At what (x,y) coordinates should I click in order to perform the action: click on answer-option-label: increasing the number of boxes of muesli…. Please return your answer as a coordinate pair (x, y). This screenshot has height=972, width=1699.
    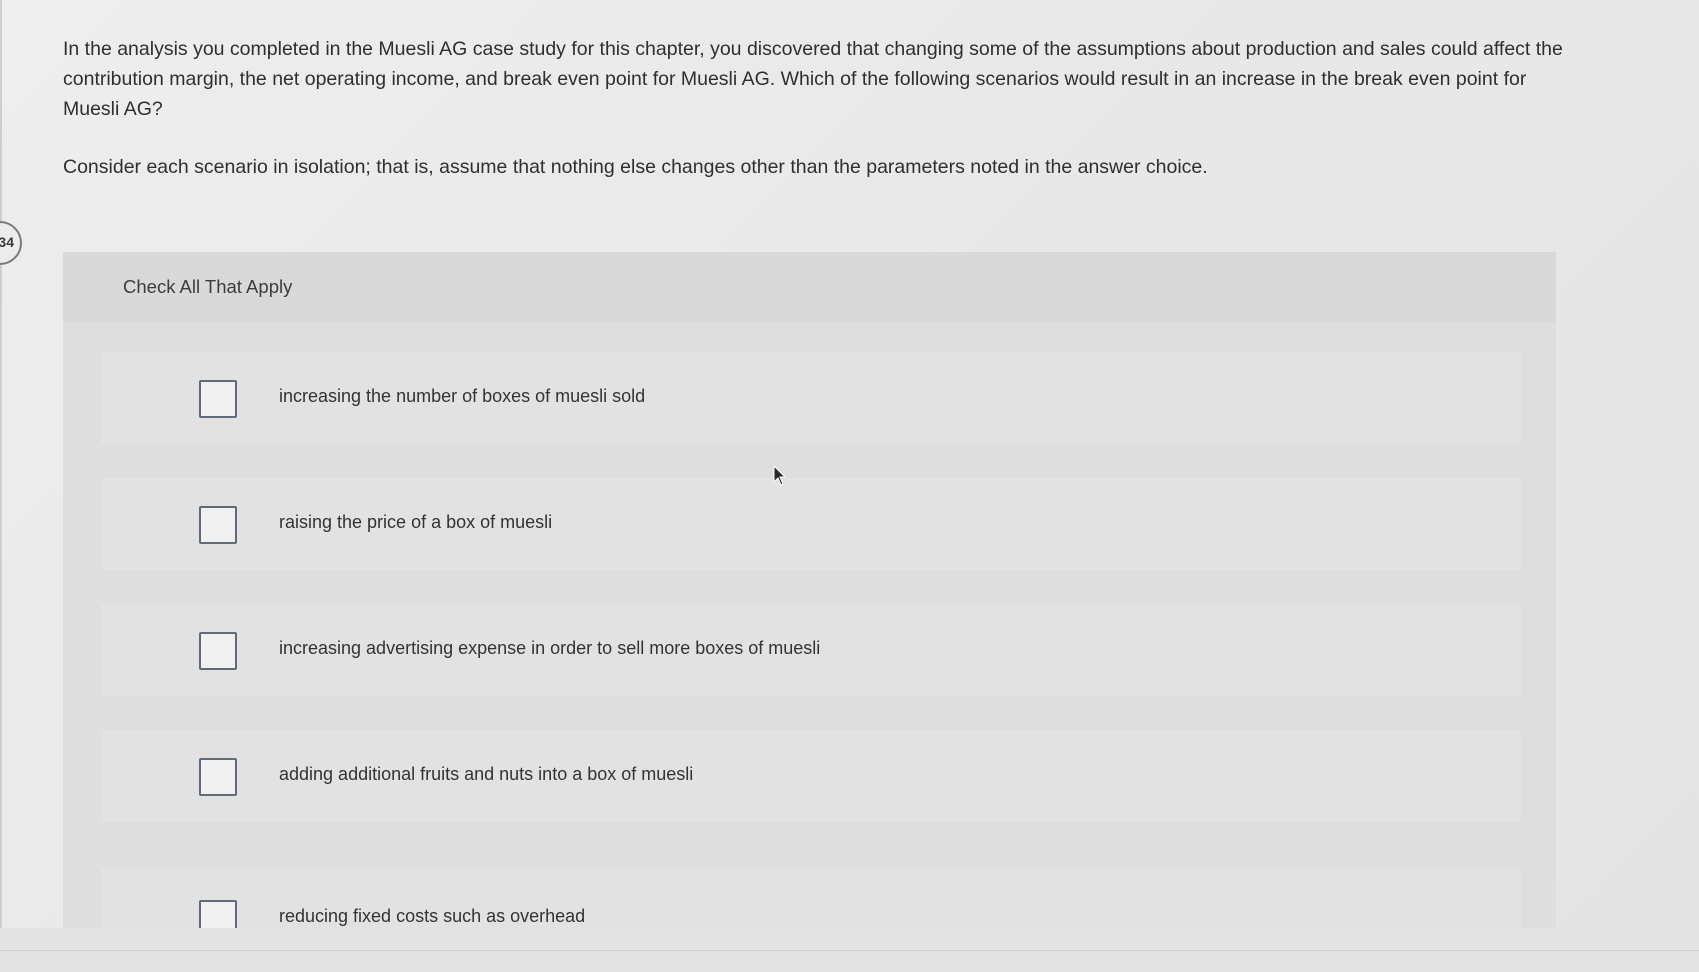
    Looking at the image, I should click on (462, 396).